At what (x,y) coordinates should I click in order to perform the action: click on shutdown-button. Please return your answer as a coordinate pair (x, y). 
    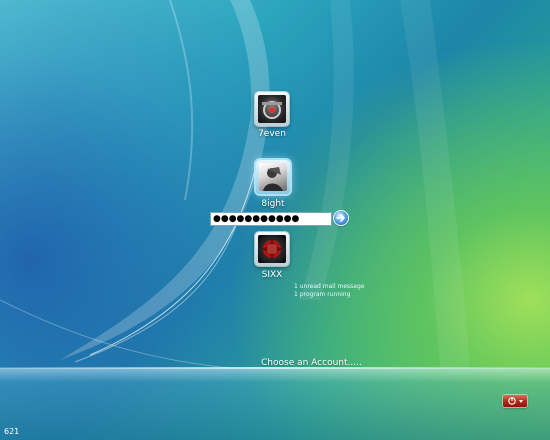
    Looking at the image, I should click on (515, 401).